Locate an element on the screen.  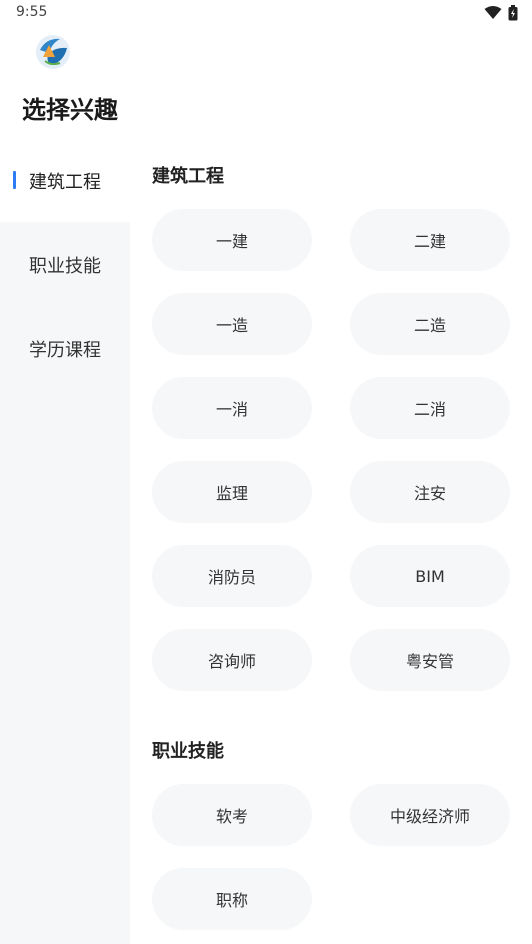
interest-chip: 二建 is located at coordinates (430, 240).